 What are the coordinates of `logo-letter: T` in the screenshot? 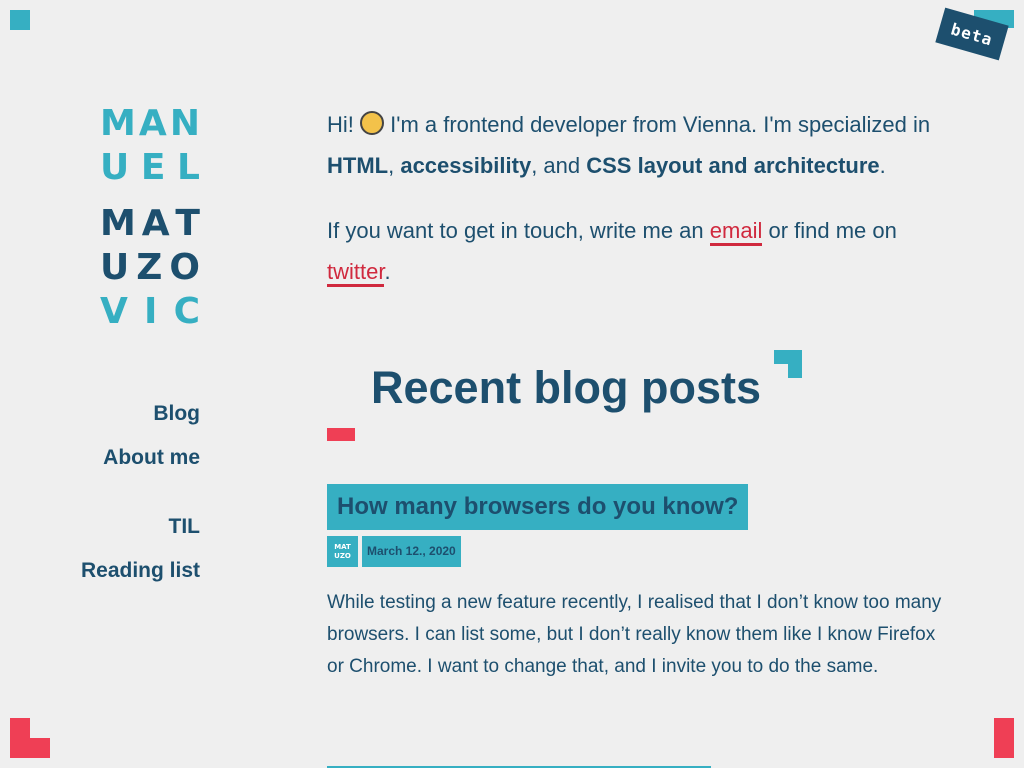 It's located at (187, 223).